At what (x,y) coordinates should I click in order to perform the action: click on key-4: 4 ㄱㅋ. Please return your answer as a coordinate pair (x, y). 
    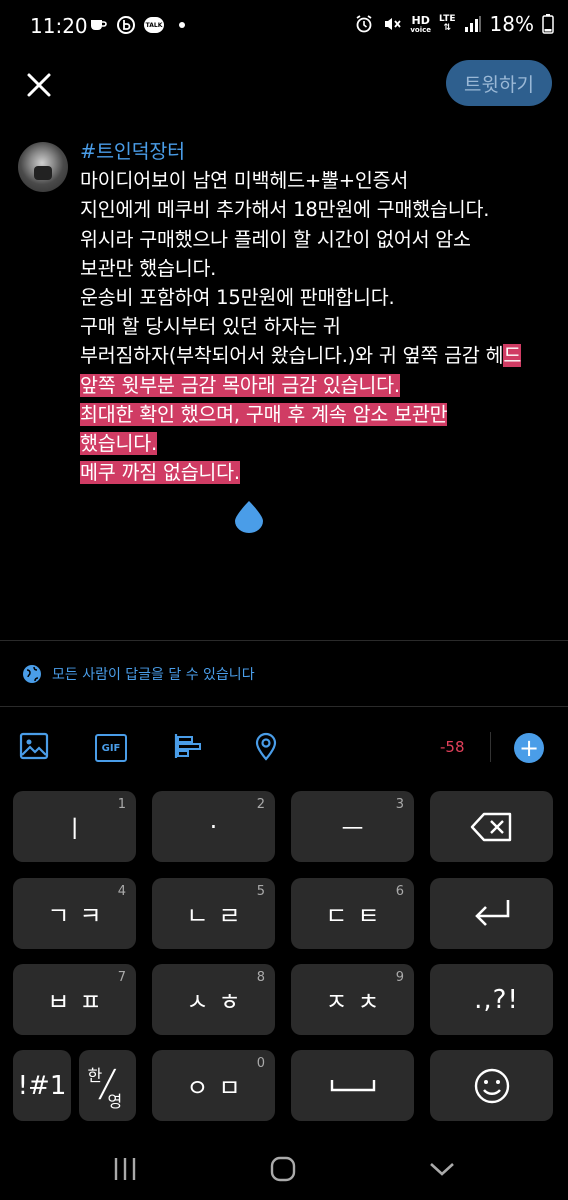
    Looking at the image, I should click on (74, 913).